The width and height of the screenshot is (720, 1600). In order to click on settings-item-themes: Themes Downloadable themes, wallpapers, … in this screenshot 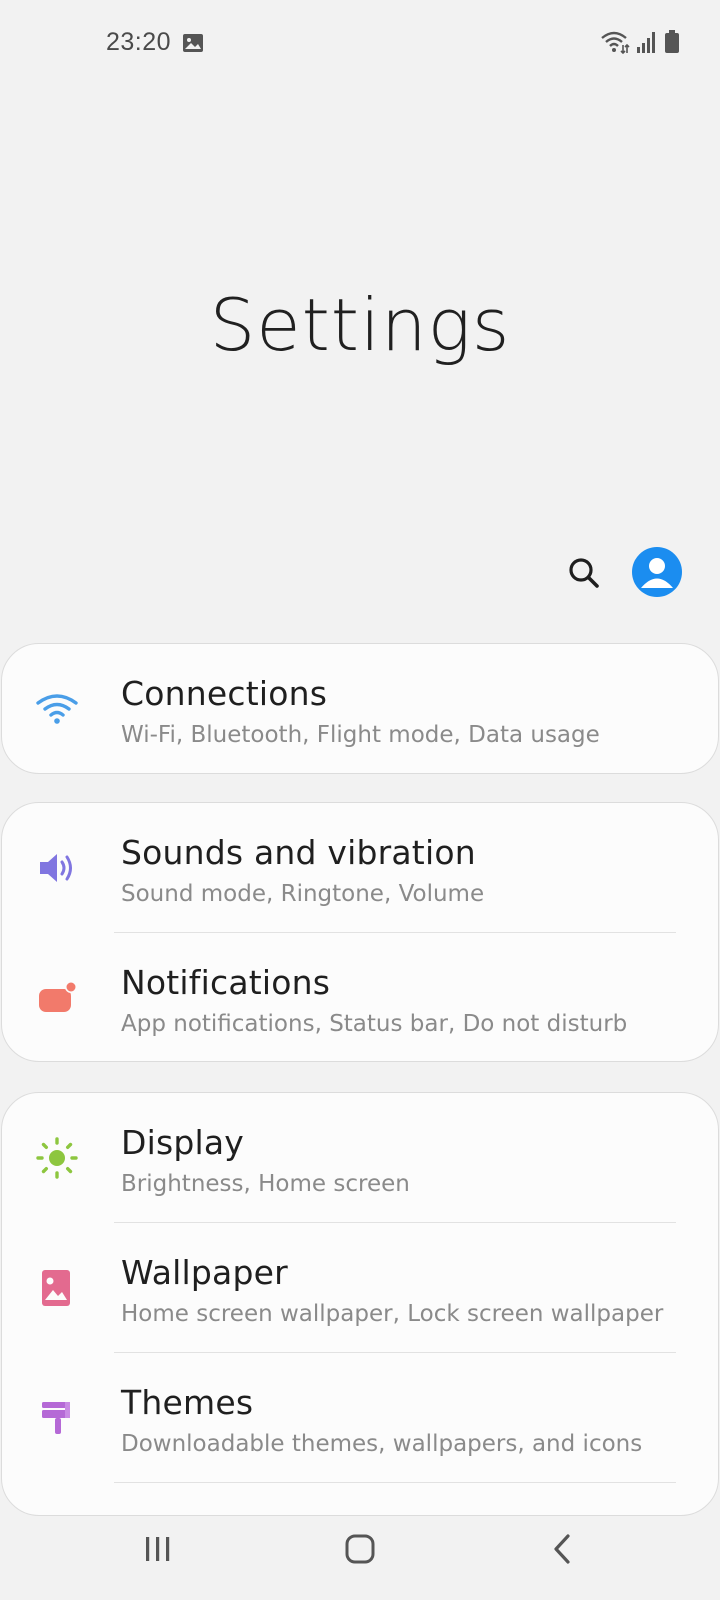, I will do `click(360, 1418)`.